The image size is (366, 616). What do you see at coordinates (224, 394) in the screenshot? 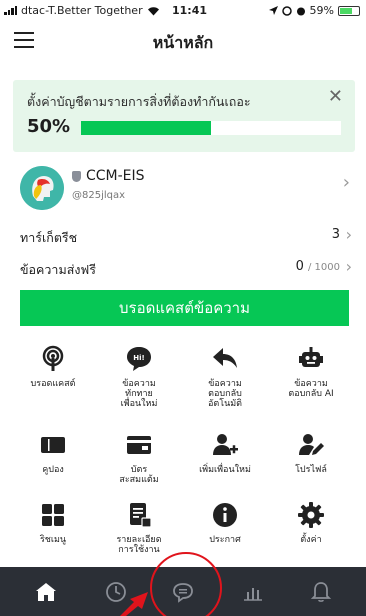
I see `menu-label: ข้อความ ตอบกลับ อัตโนมัติ` at bounding box center [224, 394].